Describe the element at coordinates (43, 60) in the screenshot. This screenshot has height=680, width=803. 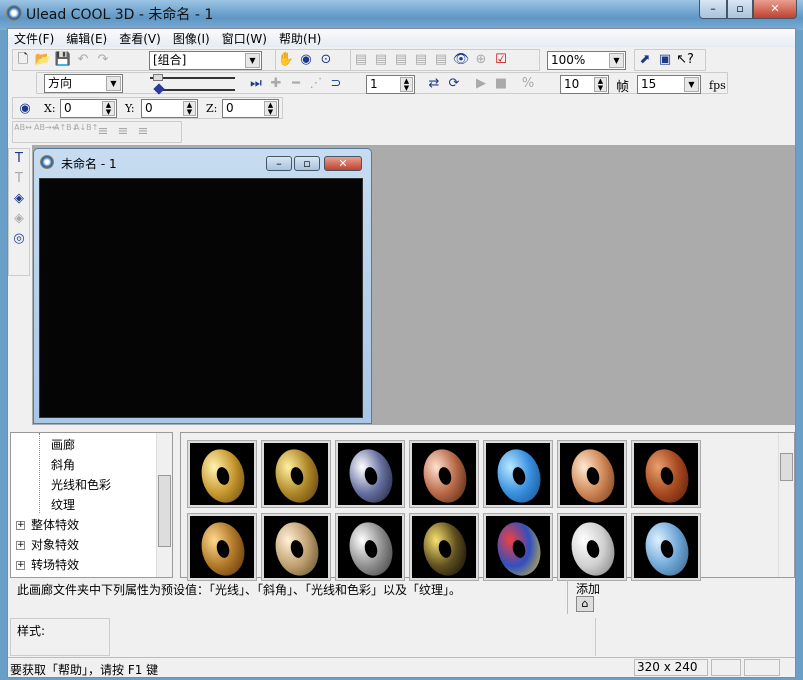
I see `open-icon: 📂` at that location.